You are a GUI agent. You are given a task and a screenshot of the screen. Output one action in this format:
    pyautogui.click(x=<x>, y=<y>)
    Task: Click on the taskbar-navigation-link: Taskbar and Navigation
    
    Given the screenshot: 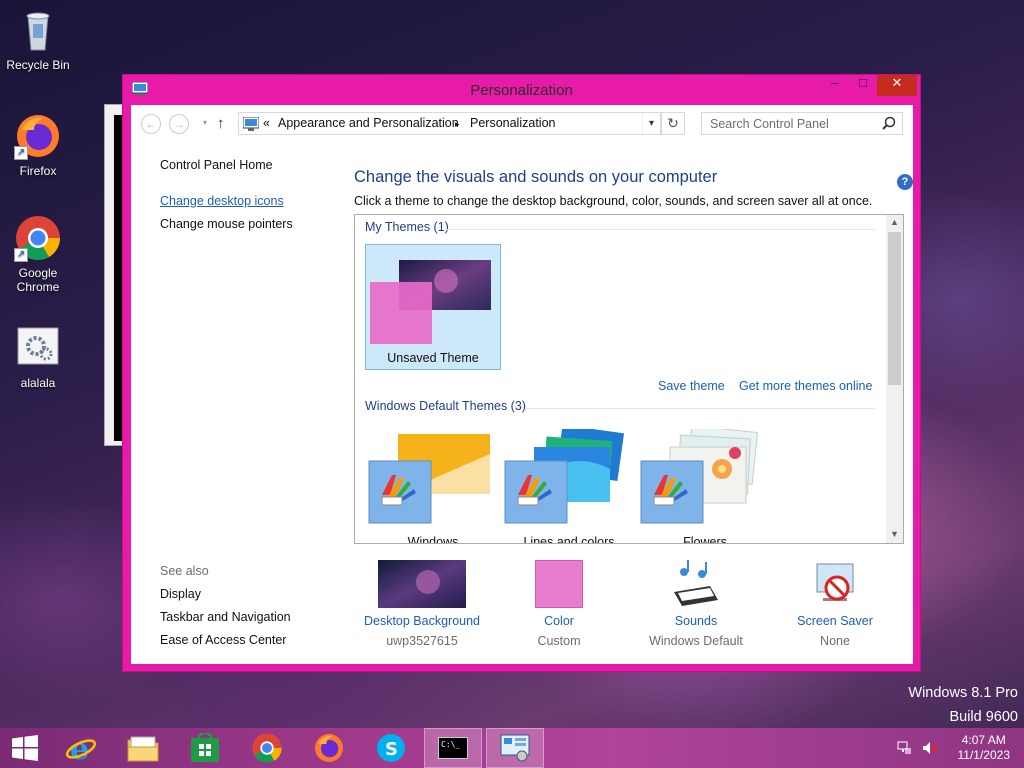 What is the action you would take?
    pyautogui.click(x=225, y=617)
    